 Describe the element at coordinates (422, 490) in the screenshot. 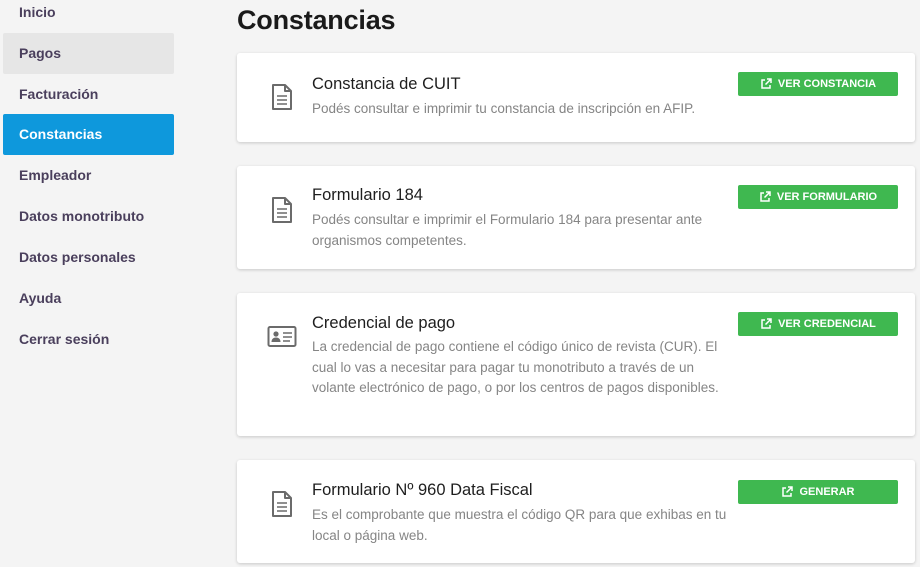

I see `card-title: Formulario Nº 960 Data Fiscal` at that location.